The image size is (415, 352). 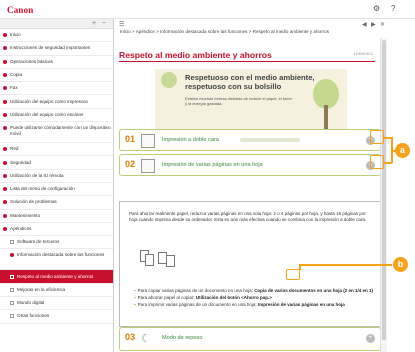 What do you see at coordinates (250, 339) in the screenshot?
I see `feature-sleep-mode: 03 ☾ Modo de reposo +` at bounding box center [250, 339].